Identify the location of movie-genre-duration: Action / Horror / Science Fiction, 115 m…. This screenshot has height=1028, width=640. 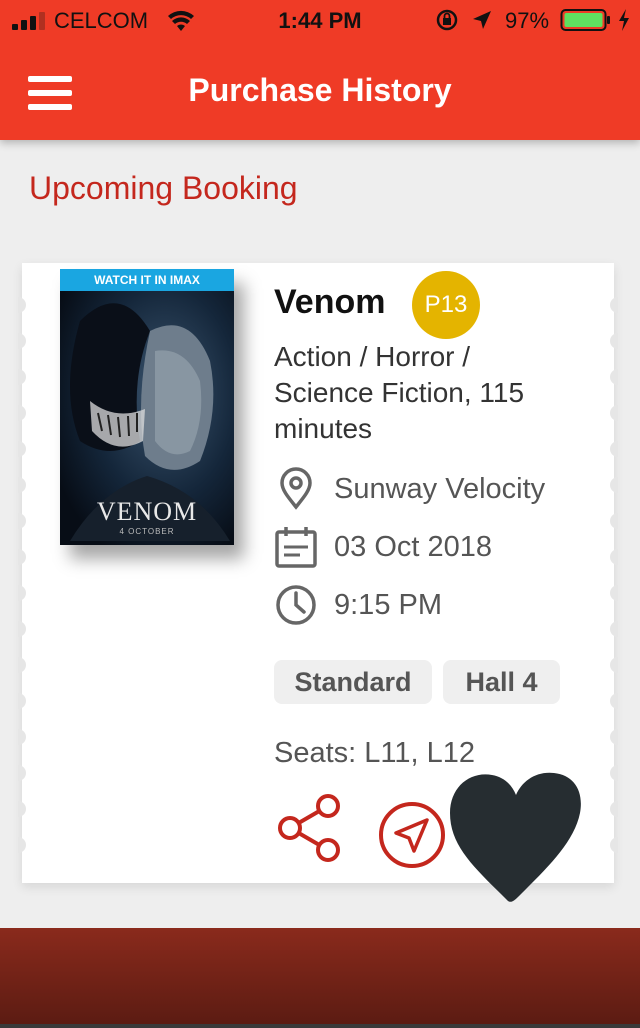
(399, 392).